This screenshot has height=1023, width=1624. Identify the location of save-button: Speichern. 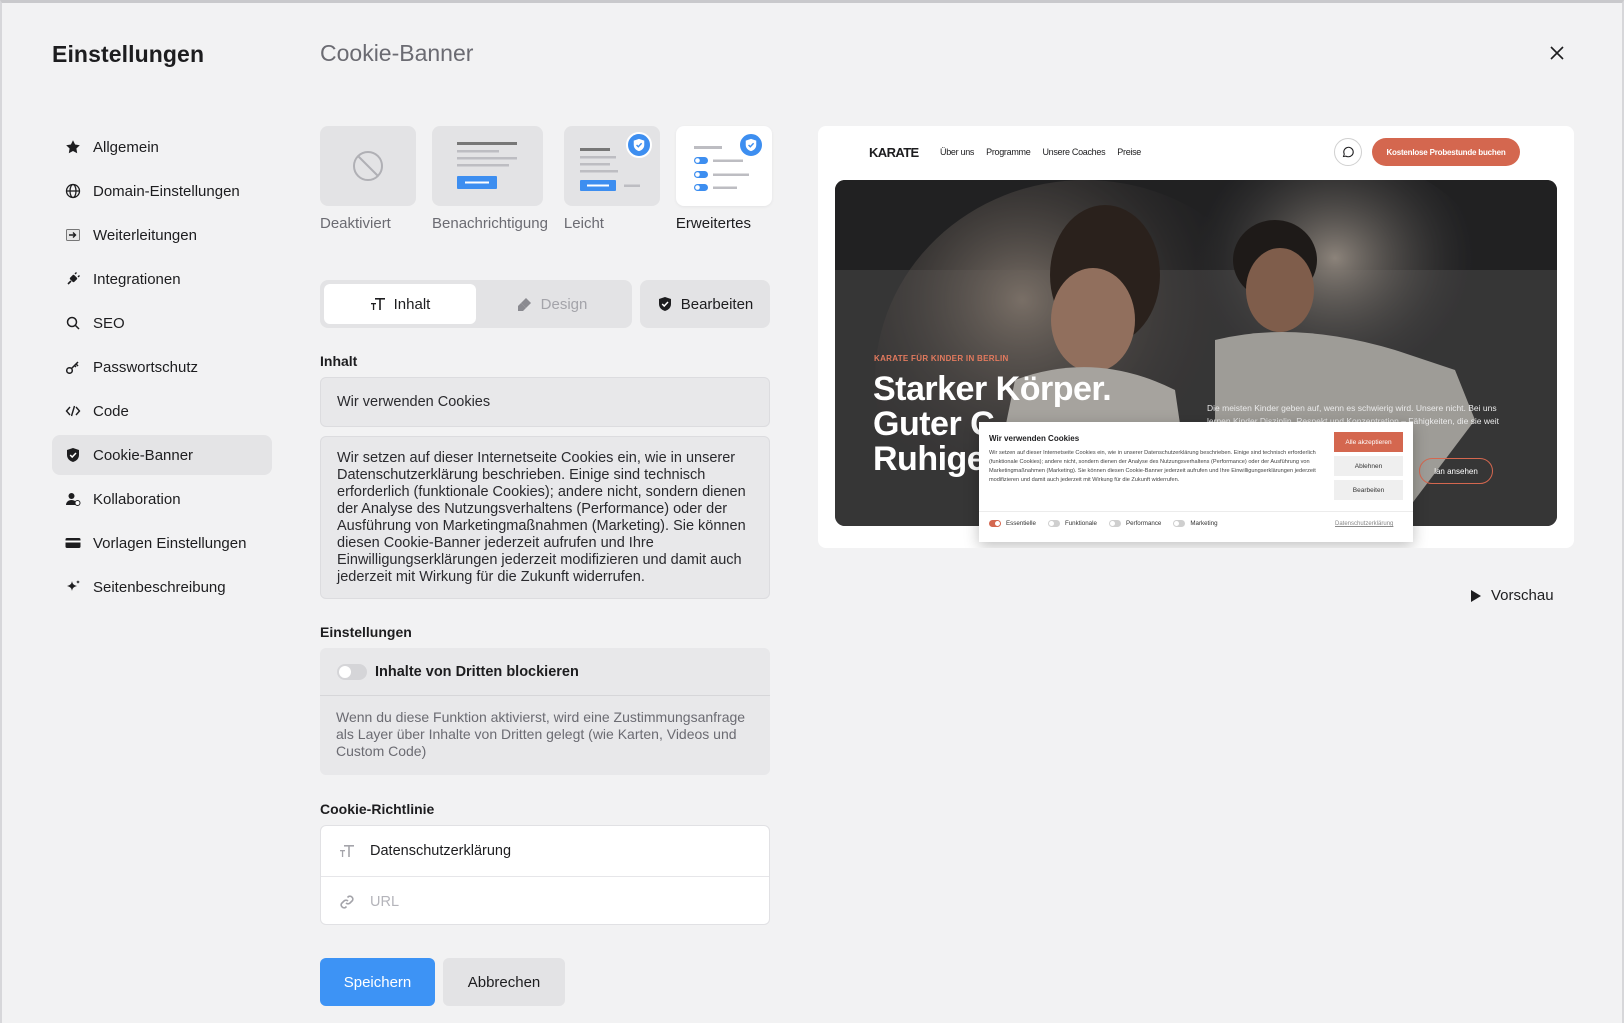
(377, 982).